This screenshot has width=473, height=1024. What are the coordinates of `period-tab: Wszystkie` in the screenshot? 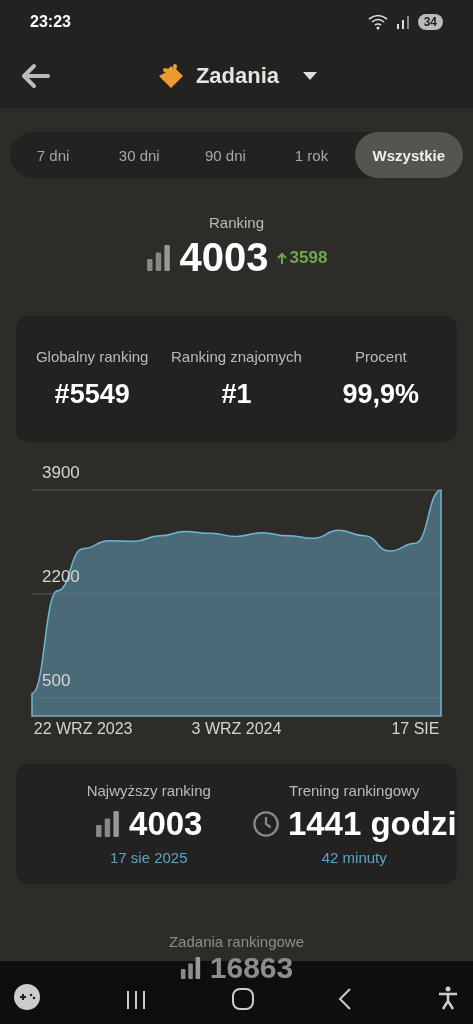 It's located at (408, 155).